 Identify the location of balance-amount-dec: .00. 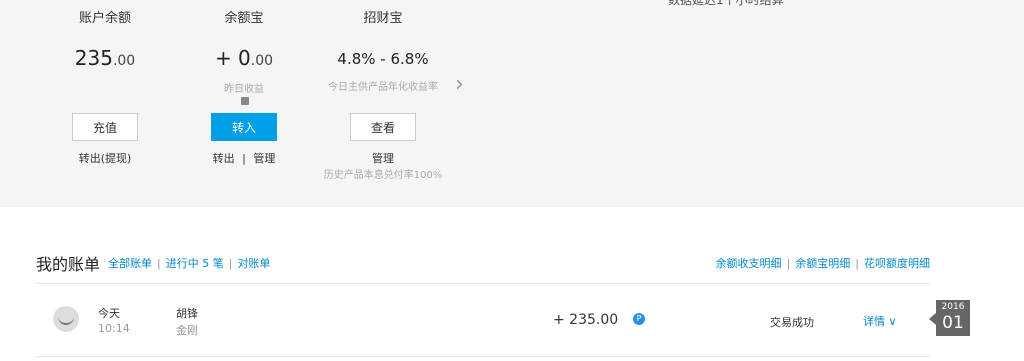
(124, 61).